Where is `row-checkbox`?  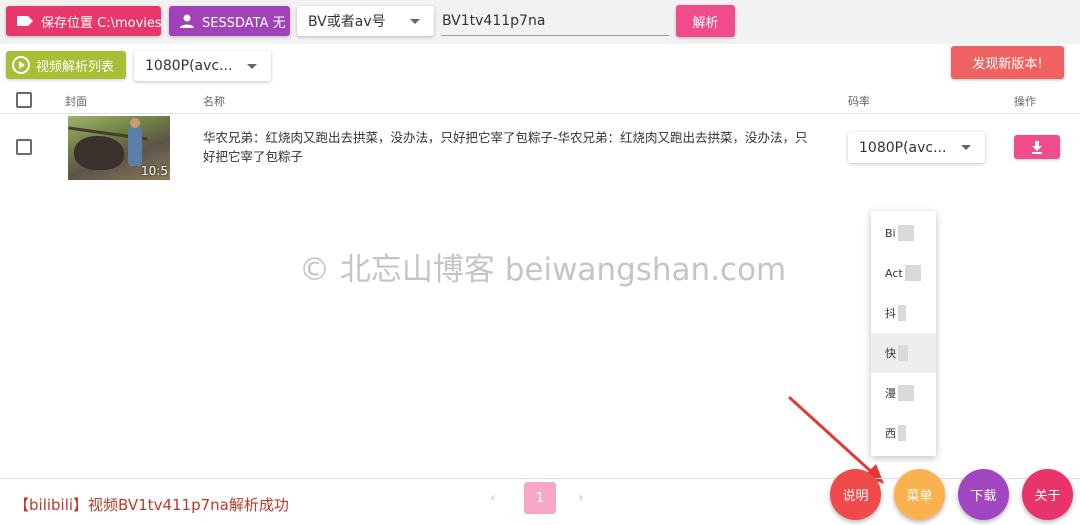
row-checkbox is located at coordinates (24, 147).